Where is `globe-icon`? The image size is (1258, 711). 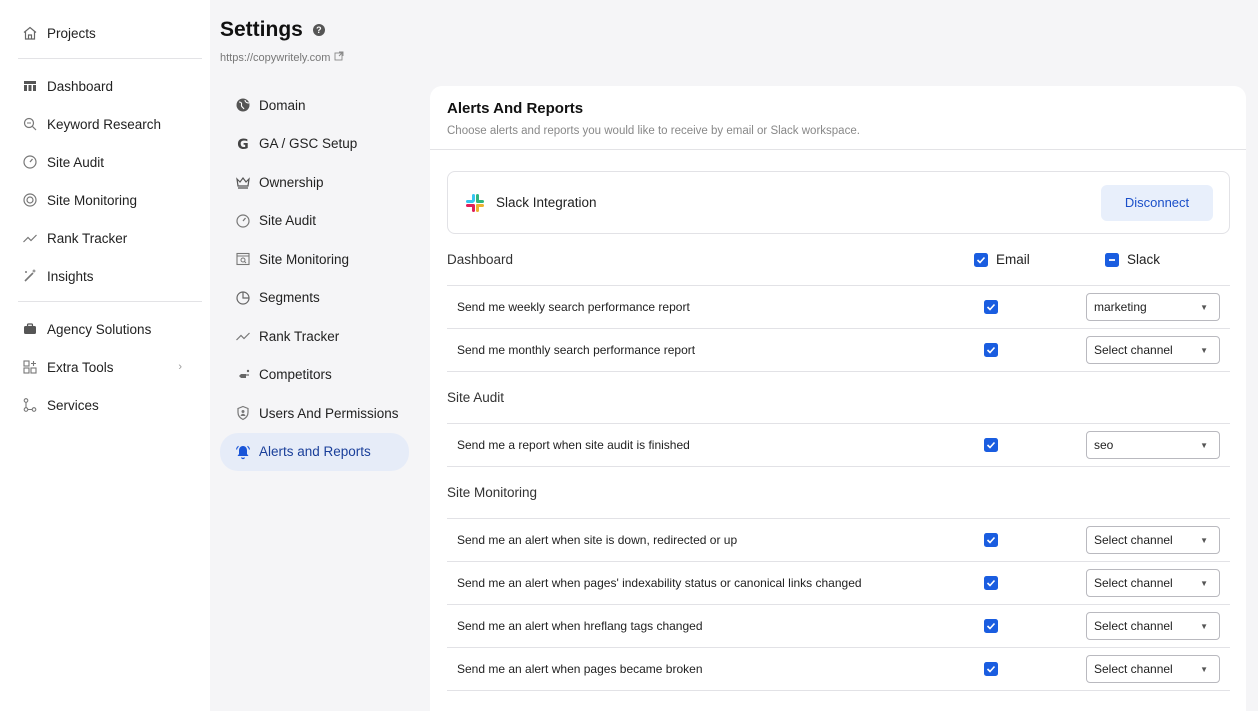
globe-icon is located at coordinates (243, 105).